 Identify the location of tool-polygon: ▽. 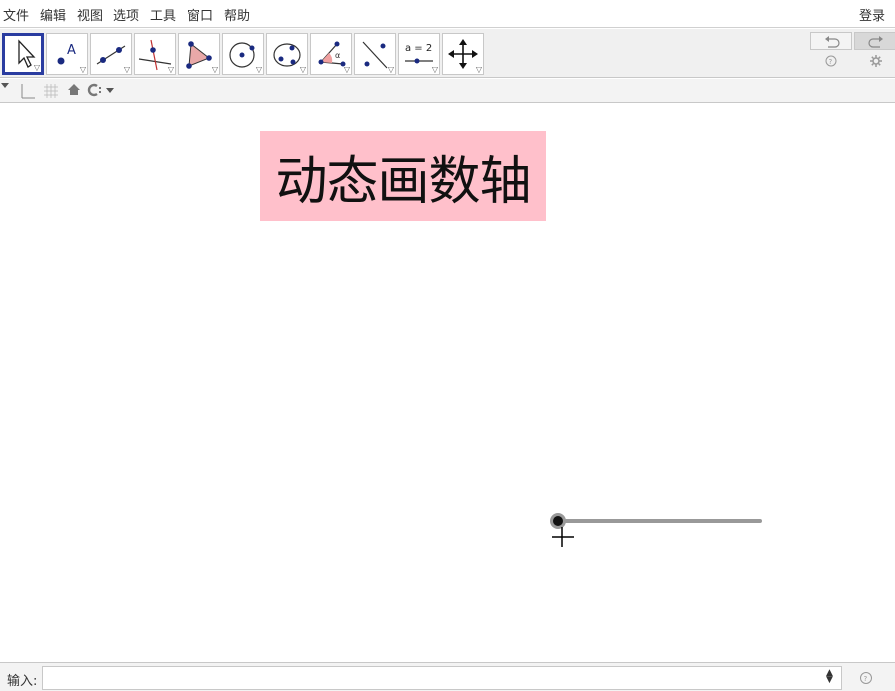
(199, 54).